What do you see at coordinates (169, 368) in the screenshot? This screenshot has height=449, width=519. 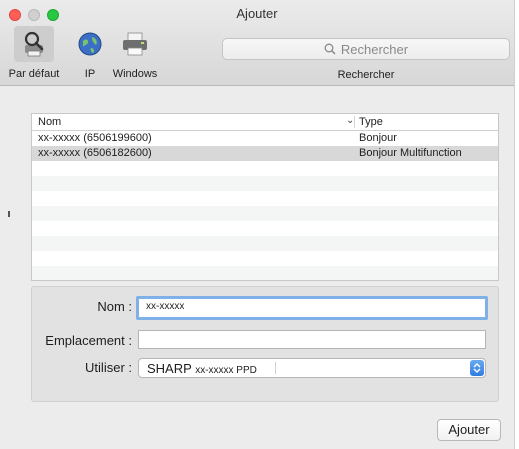 I see `driver-brand: SHARP` at bounding box center [169, 368].